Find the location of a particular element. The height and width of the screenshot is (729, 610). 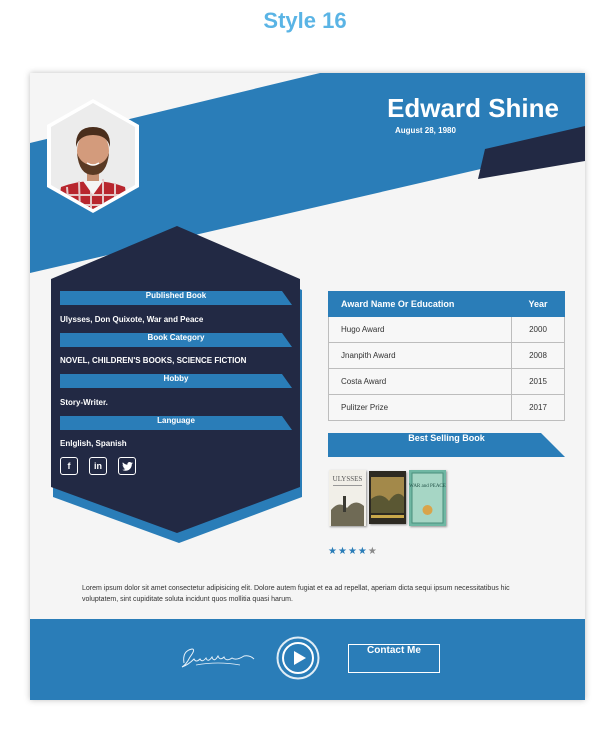

section-label: Book Category is located at coordinates (176, 337).